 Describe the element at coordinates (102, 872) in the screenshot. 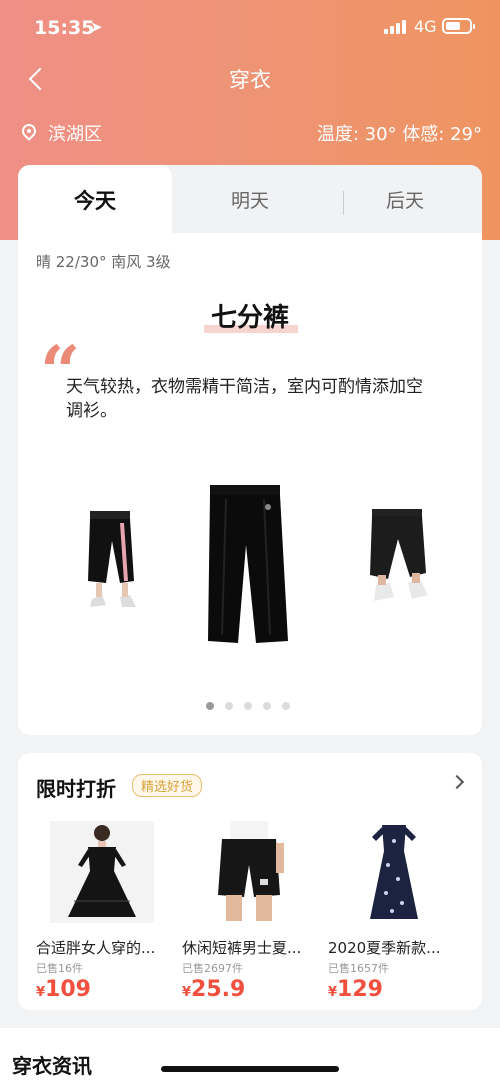

I see `lace-dress-image` at that location.